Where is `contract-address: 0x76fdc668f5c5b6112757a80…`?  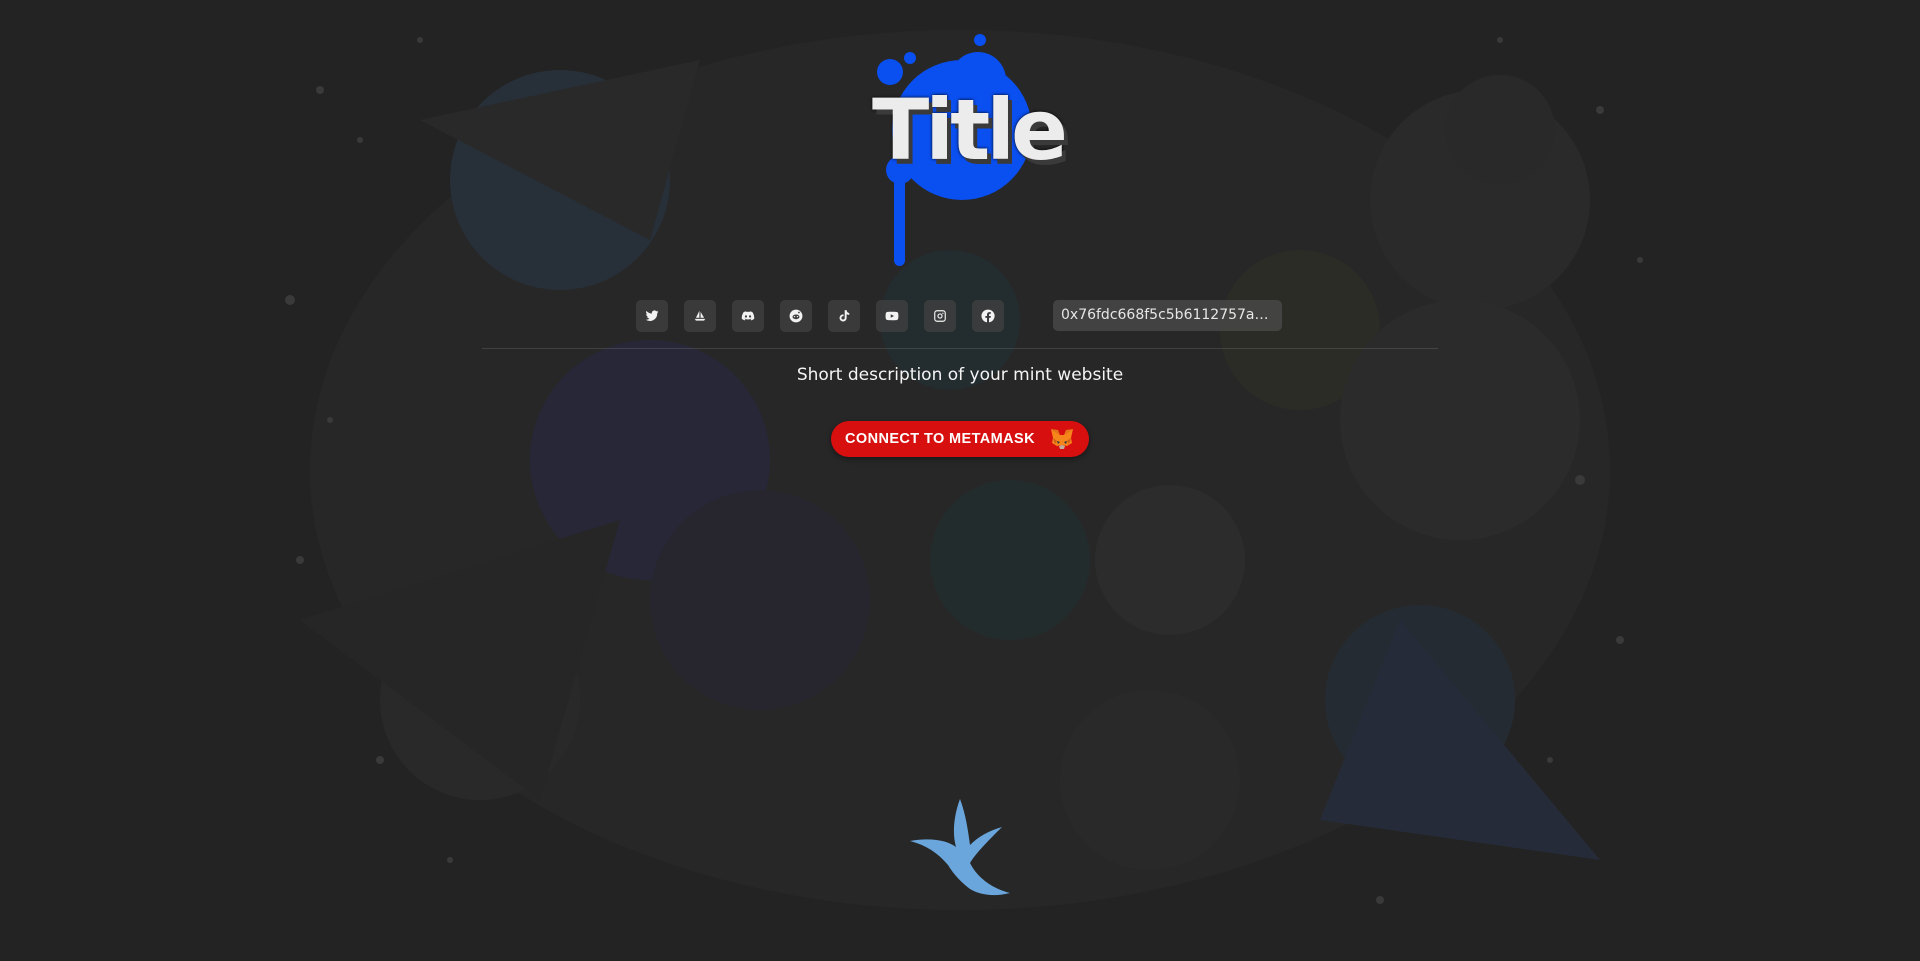 contract-address: 0x76fdc668f5c5b6112757a80… is located at coordinates (1167, 315).